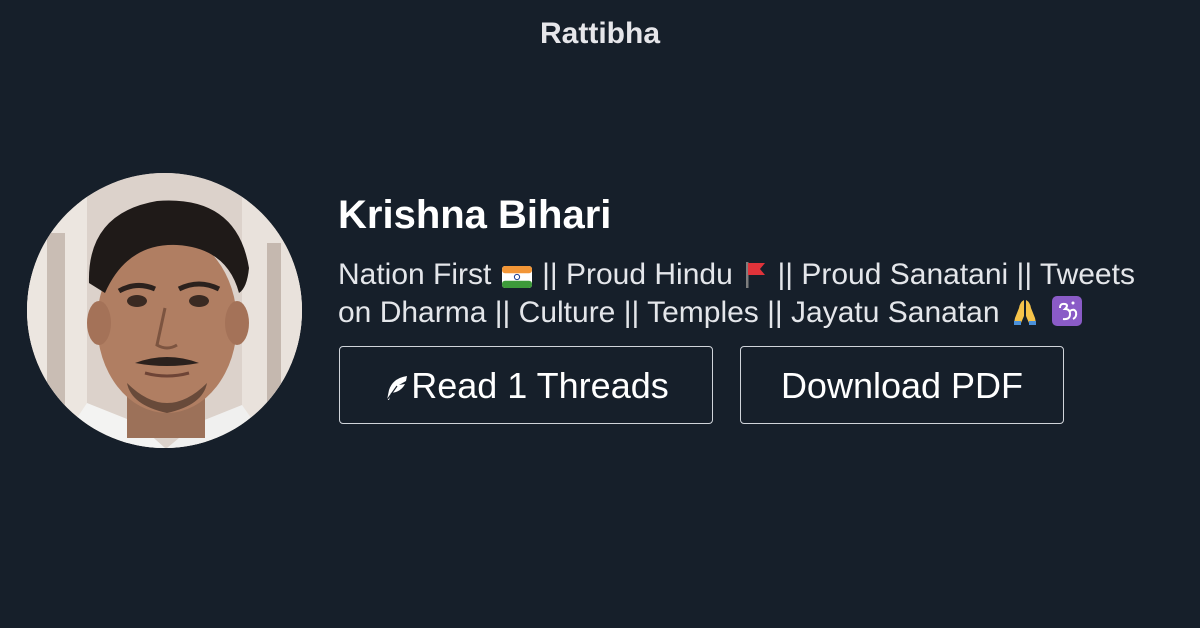 The width and height of the screenshot is (1200, 628). What do you see at coordinates (956, 274) in the screenshot?
I see `bio-text: || Proud Sanatani || Tweets` at bounding box center [956, 274].